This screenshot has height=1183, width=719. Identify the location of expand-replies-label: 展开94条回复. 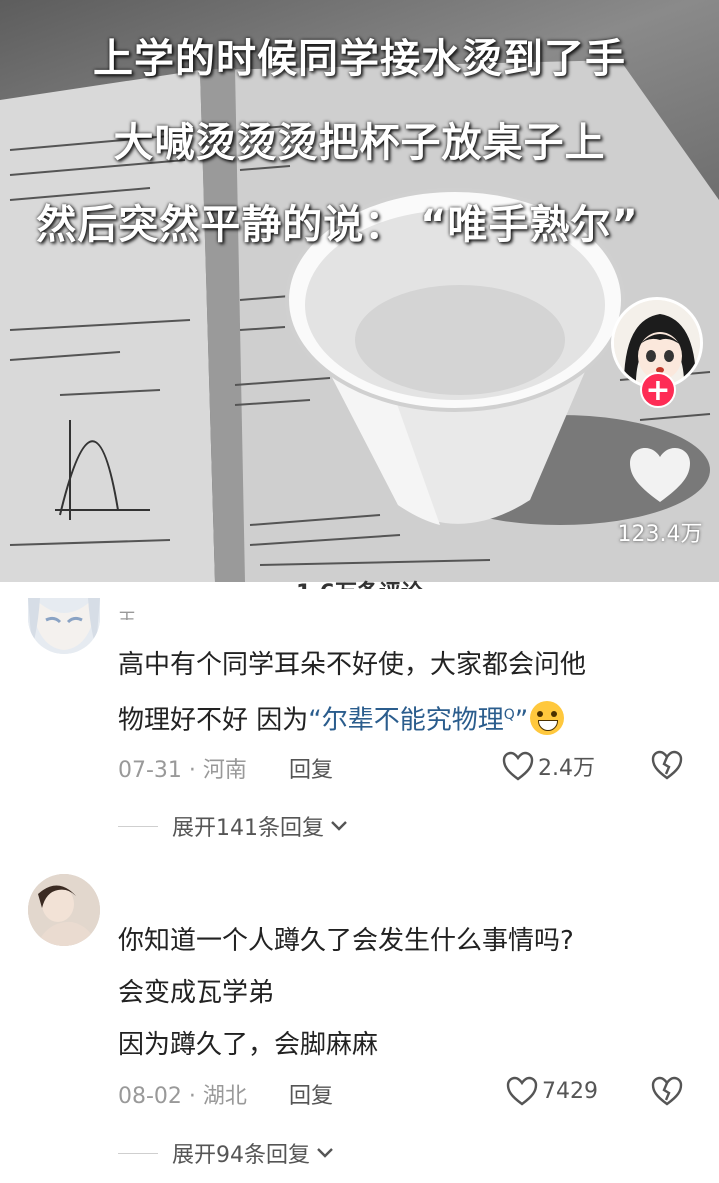
(241, 1155).